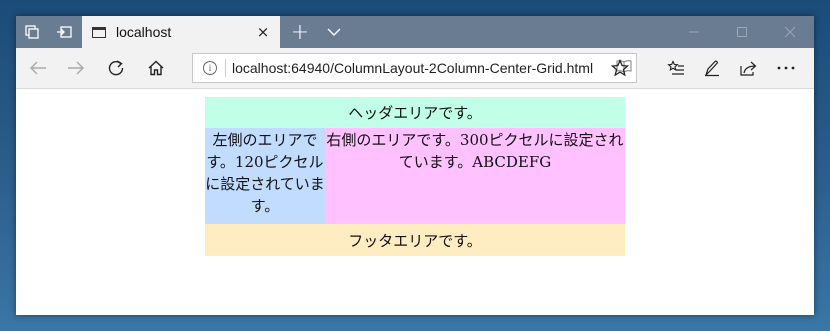  Describe the element at coordinates (38, 68) in the screenshot. I see `back-arrow-icon` at that location.